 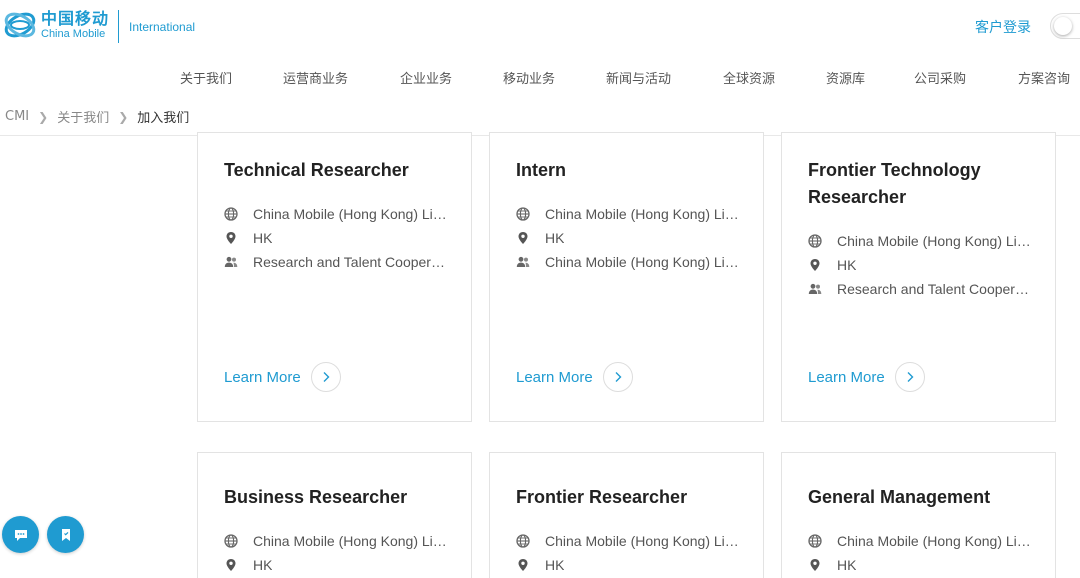 What do you see at coordinates (162, 27) in the screenshot?
I see `brand-suffix: International` at bounding box center [162, 27].